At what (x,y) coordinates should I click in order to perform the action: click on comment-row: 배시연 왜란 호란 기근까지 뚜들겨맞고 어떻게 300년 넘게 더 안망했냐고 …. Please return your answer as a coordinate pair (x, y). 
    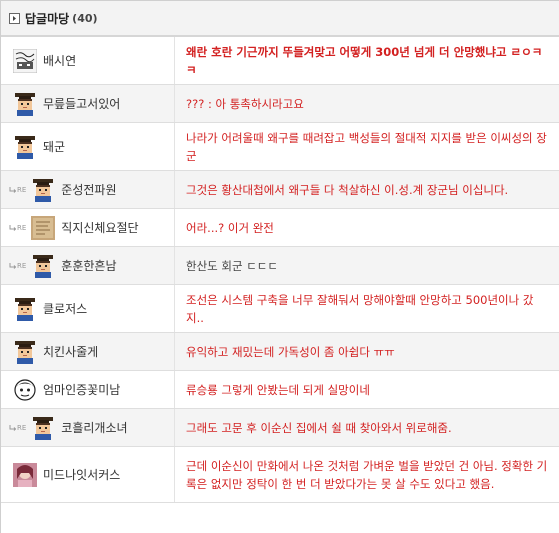
    Looking at the image, I should click on (280, 61).